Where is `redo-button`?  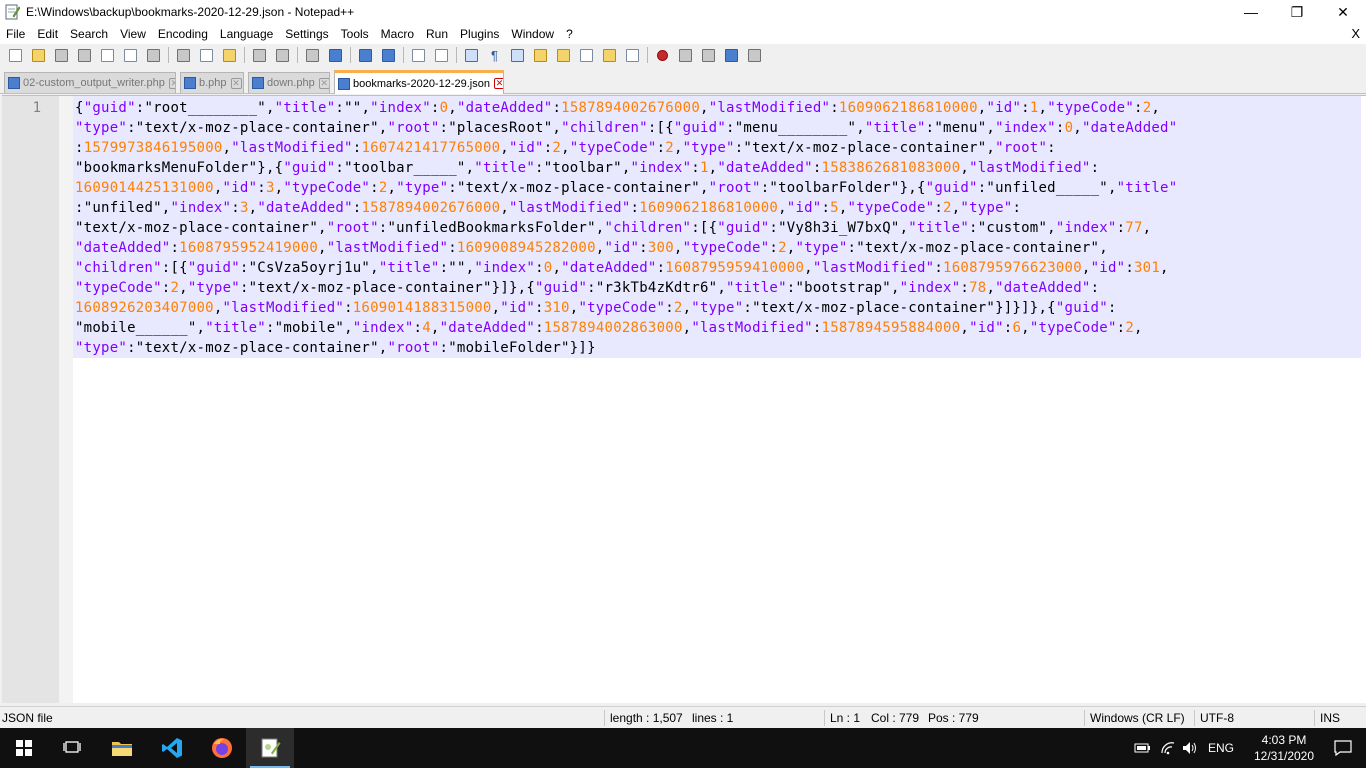
redo-button is located at coordinates (282, 55).